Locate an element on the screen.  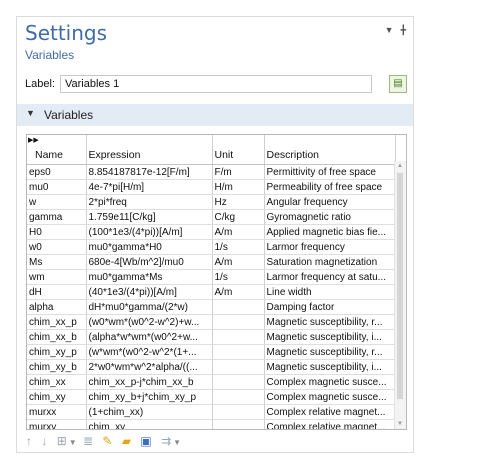
cell-description: Larmor frequency is located at coordinates (330, 247).